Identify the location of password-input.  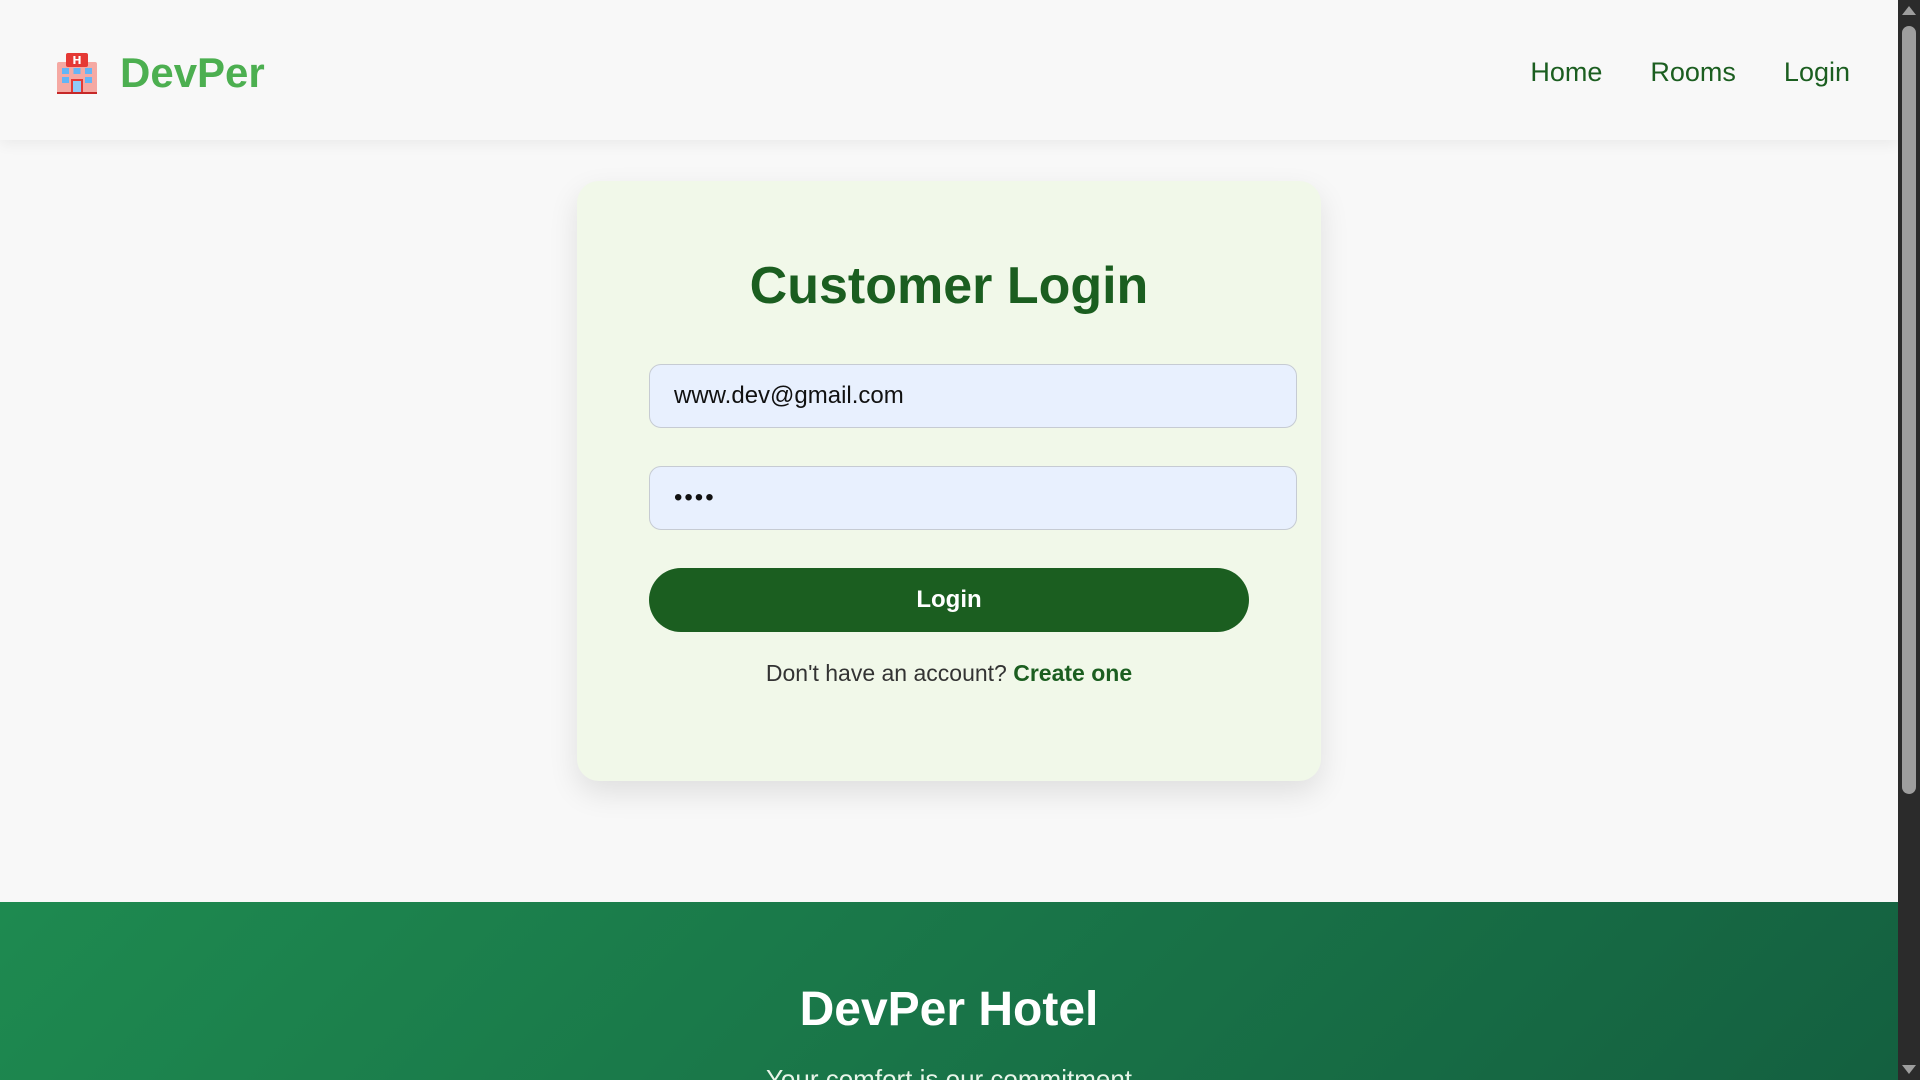
(973, 498).